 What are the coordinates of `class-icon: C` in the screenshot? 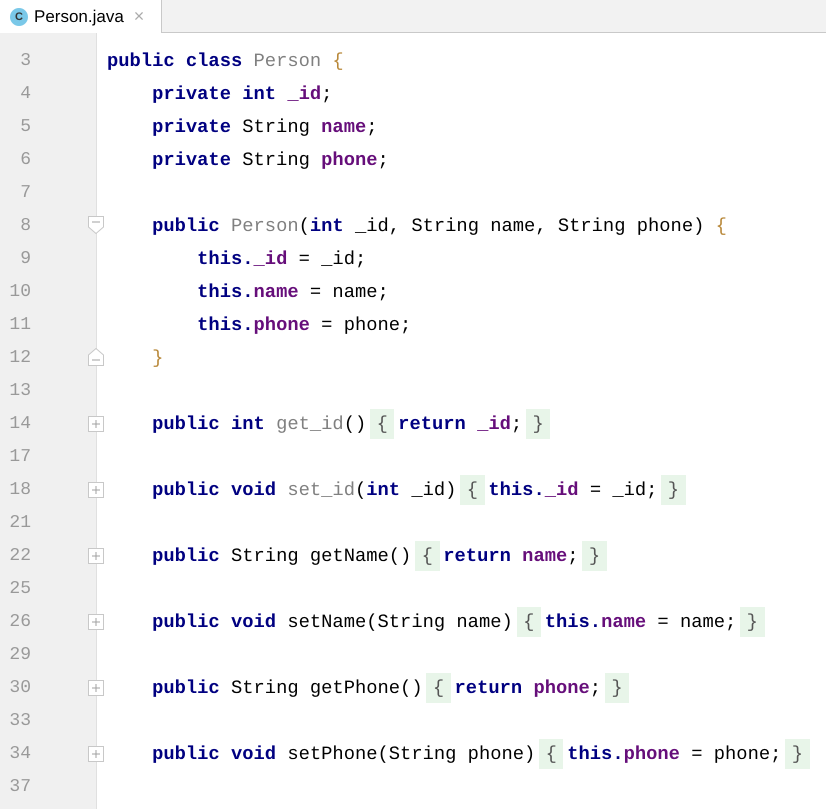 It's located at (19, 17).